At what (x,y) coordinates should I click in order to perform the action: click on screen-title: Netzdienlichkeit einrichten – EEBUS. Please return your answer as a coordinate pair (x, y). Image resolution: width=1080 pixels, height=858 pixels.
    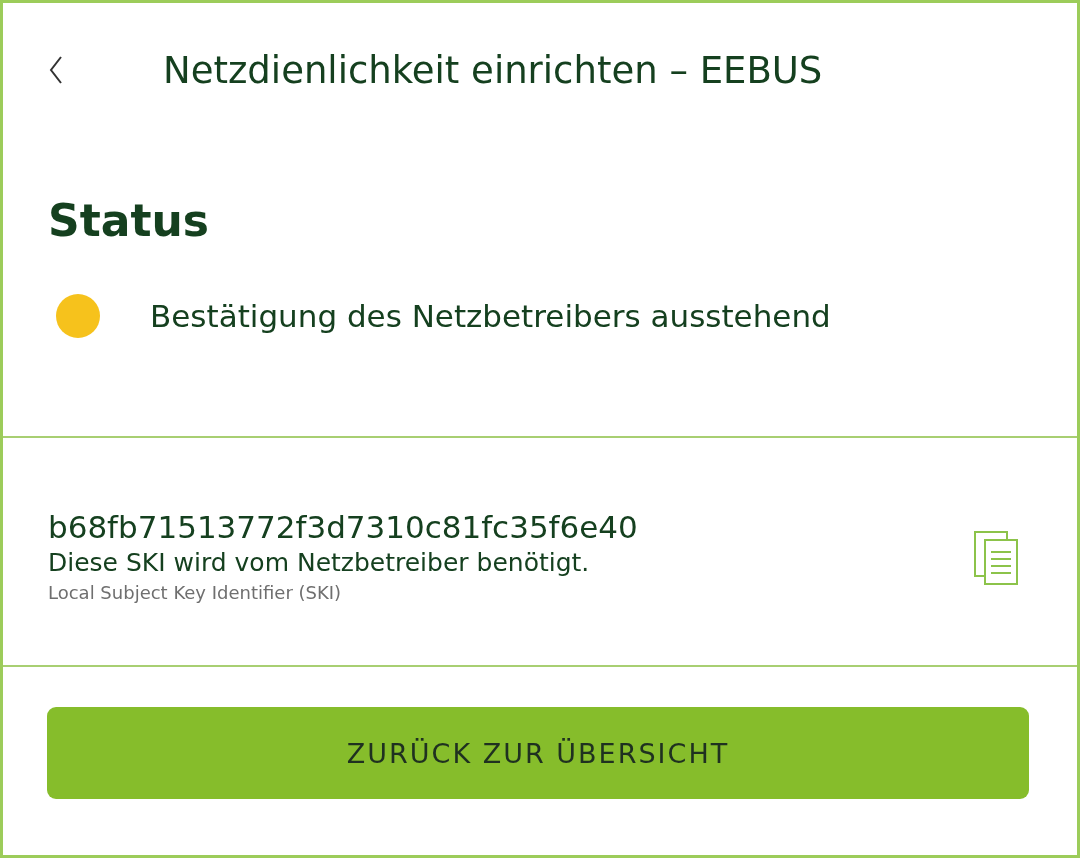
    Looking at the image, I should click on (493, 70).